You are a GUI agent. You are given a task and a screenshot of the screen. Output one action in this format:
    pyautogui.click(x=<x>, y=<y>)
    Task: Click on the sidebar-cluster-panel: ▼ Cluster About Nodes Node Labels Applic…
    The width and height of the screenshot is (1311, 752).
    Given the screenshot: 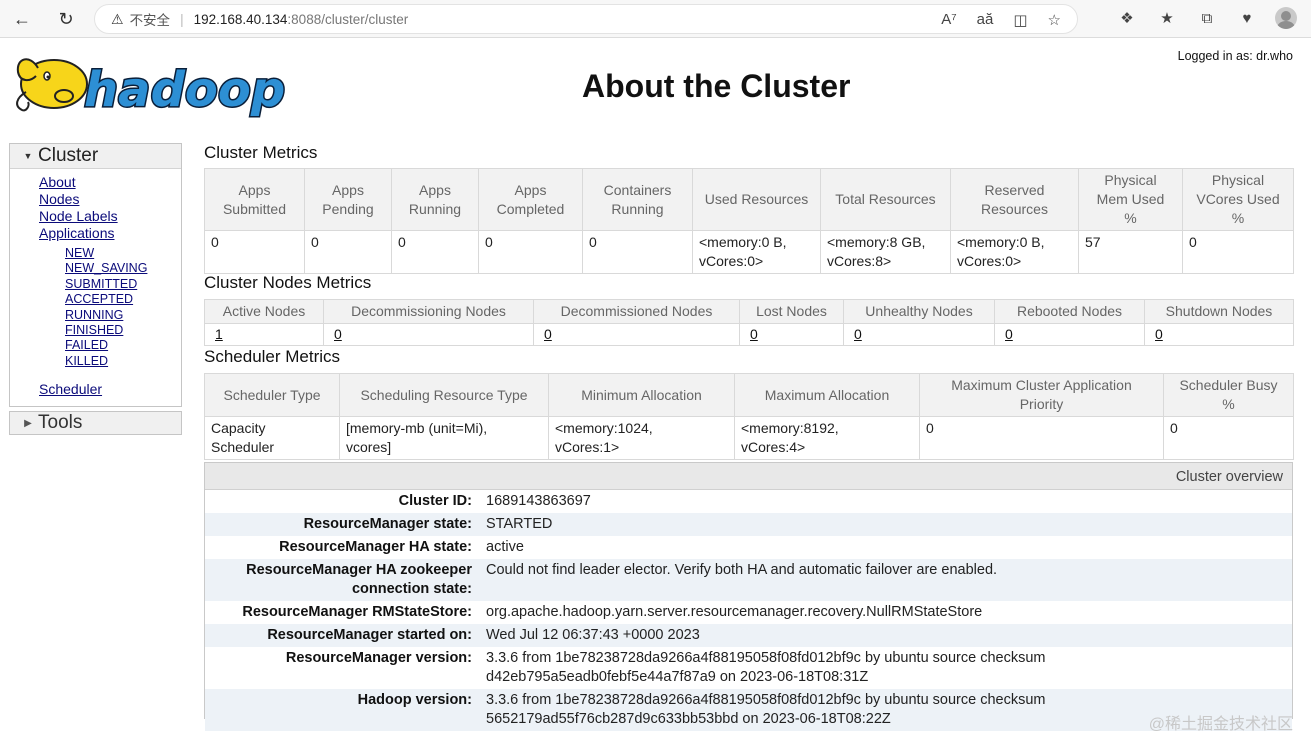 What is the action you would take?
    pyautogui.click(x=95, y=275)
    